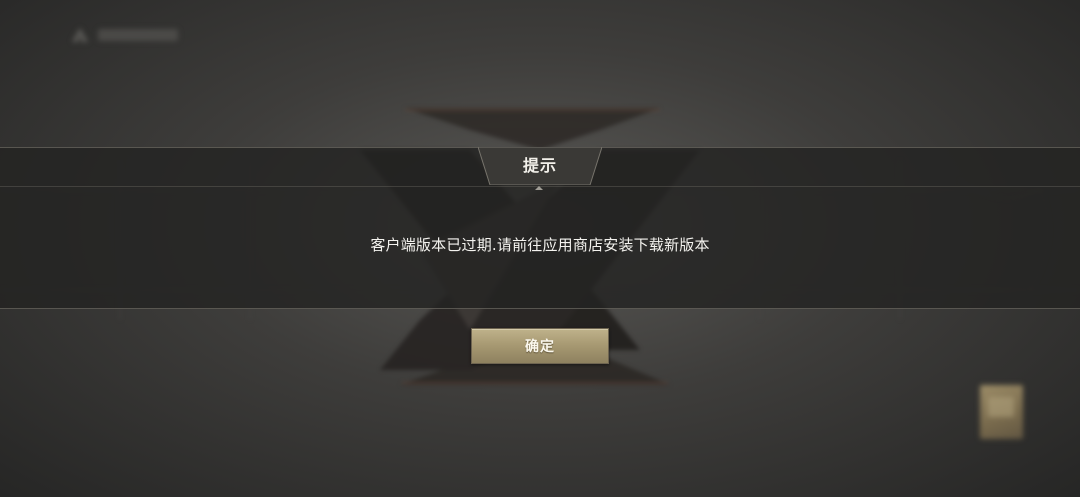 Image resolution: width=1080 pixels, height=497 pixels. I want to click on chevron-up-icon, so click(539, 188).